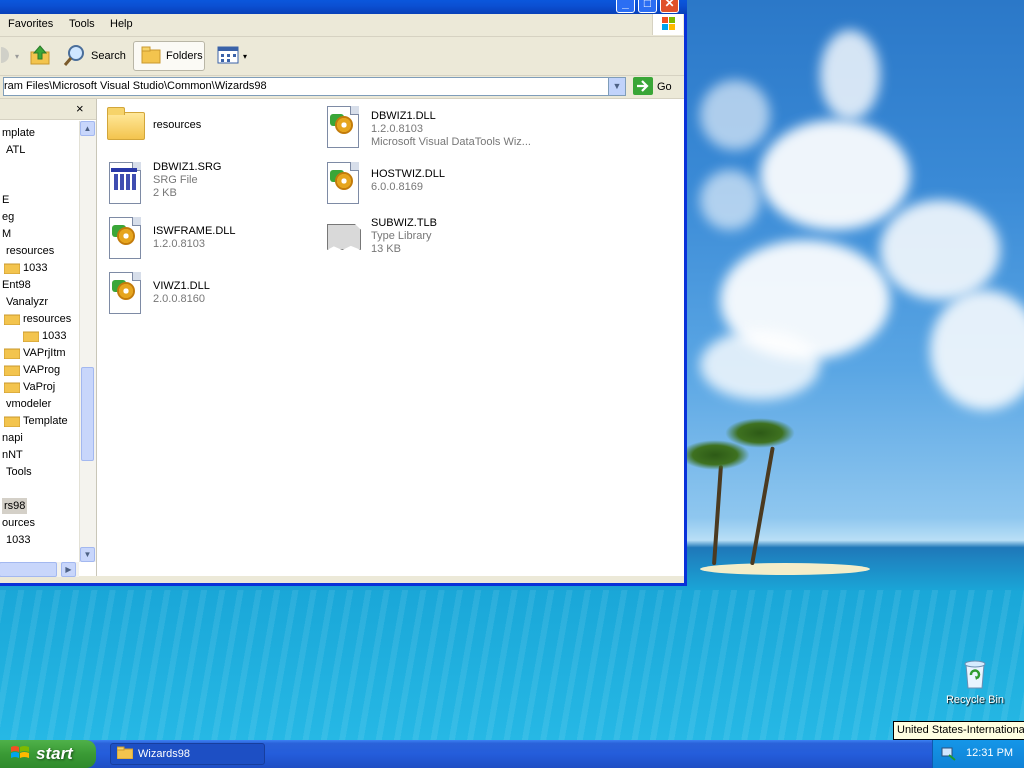 The height and width of the screenshot is (768, 1024). I want to click on tree-item: Vanalyzr, so click(27, 302).